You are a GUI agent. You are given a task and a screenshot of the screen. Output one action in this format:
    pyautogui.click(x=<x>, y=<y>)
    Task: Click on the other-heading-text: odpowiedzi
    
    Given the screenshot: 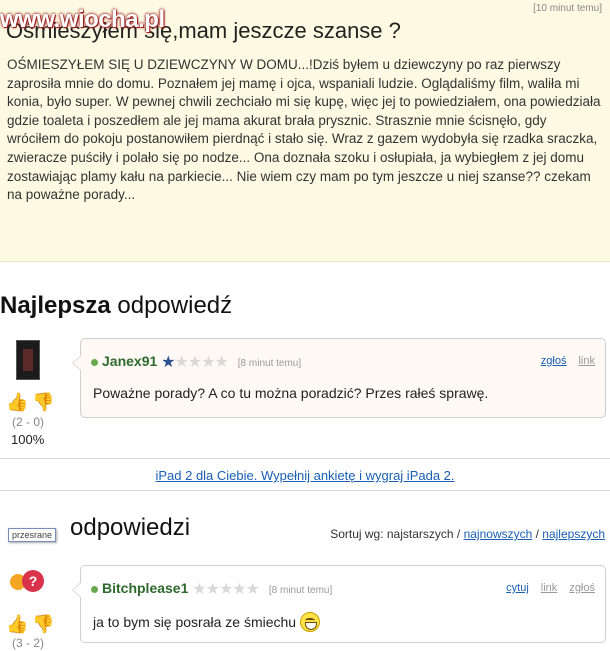 What is the action you would take?
    pyautogui.click(x=130, y=527)
    